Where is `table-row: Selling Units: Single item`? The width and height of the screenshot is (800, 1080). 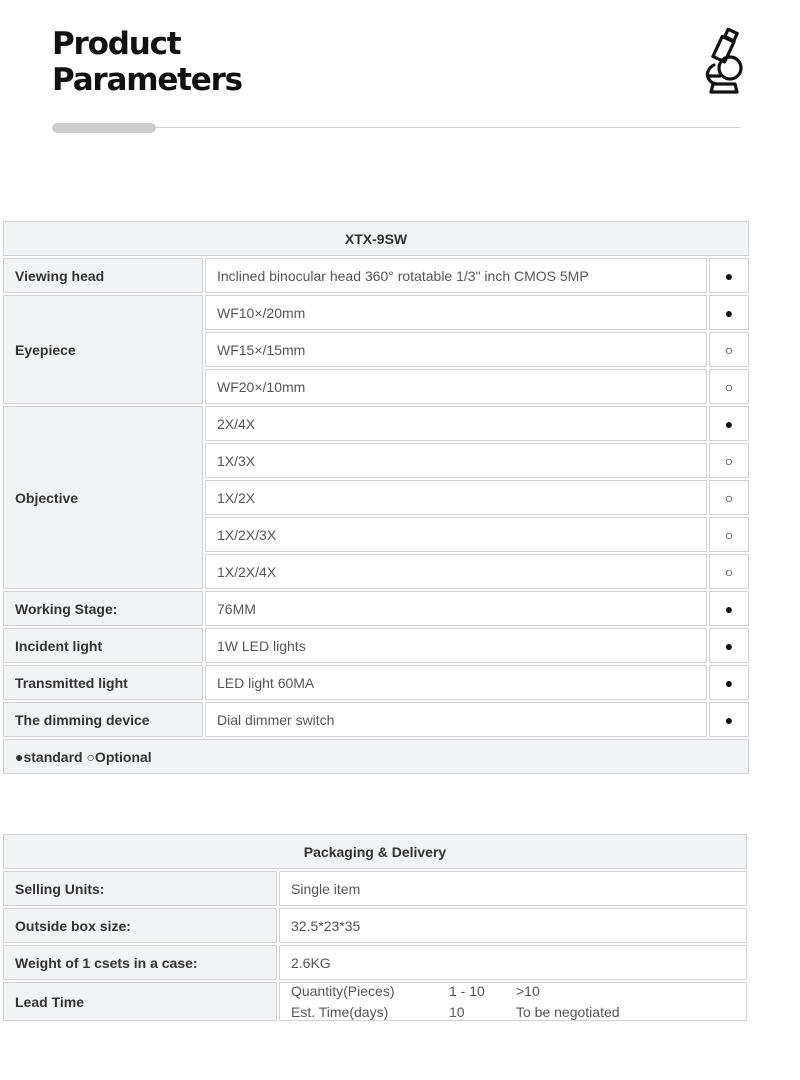 table-row: Selling Units: Single item is located at coordinates (375, 888).